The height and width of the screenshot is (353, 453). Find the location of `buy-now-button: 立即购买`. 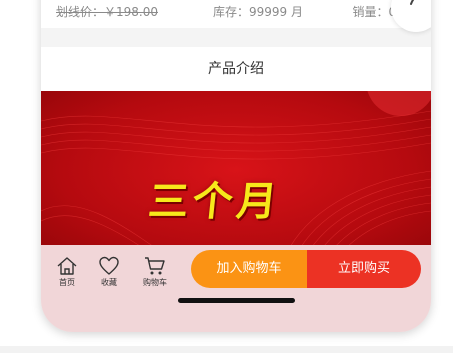

buy-now-button: 立即购买 is located at coordinates (364, 269).